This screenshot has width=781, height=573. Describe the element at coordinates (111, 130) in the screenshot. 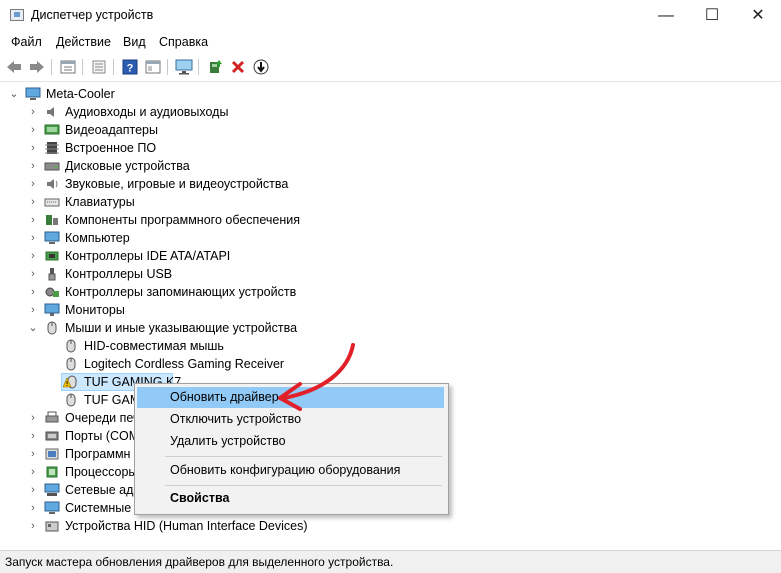

I see `category-label: Видеоадаптеры` at that location.